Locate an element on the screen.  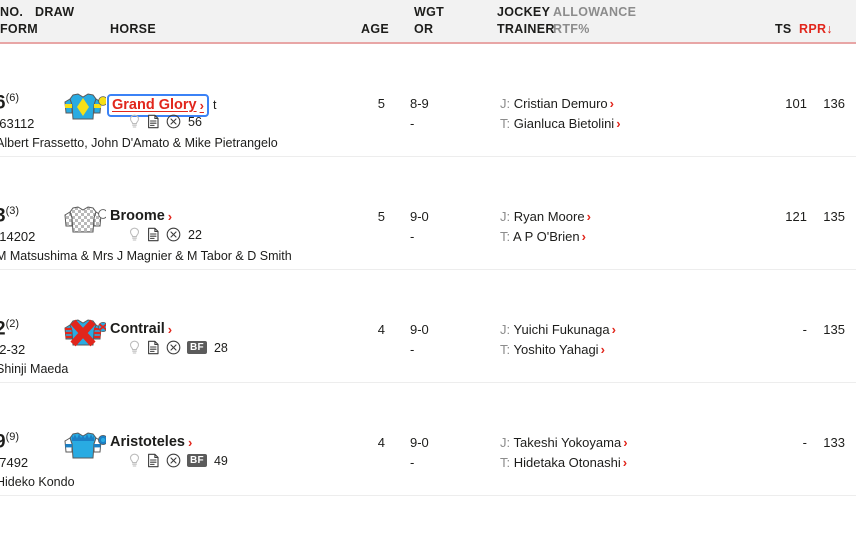
silk-lightblue-red-cross is located at coordinates (86, 333).